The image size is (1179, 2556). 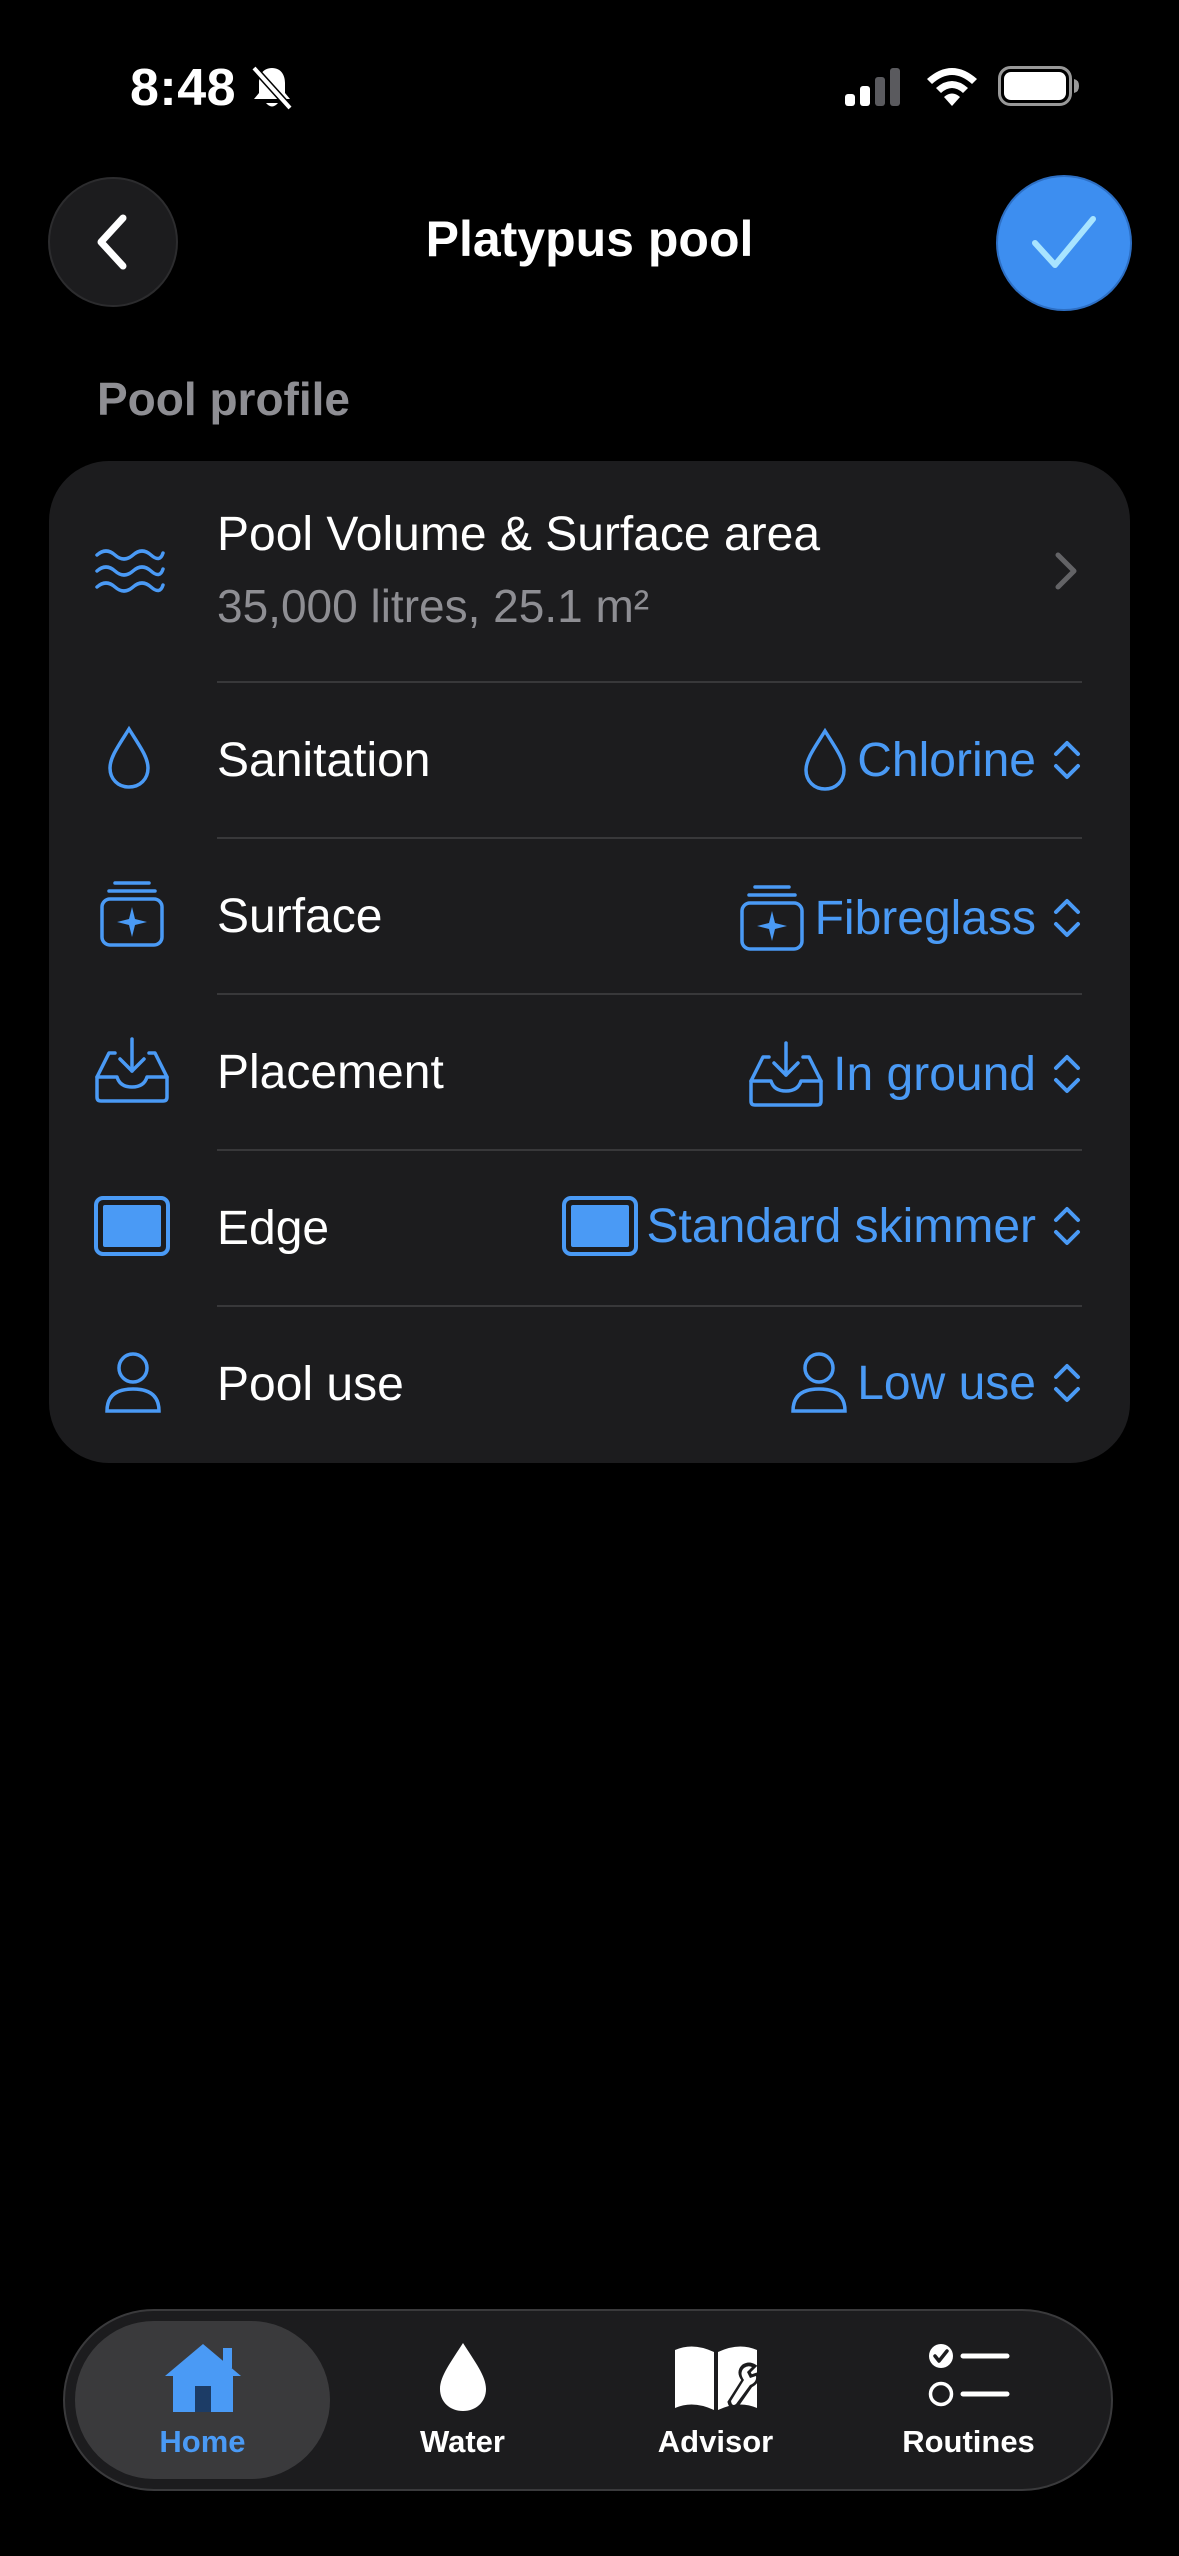 I want to click on sanitation-picker: Chlorine, so click(x=941, y=760).